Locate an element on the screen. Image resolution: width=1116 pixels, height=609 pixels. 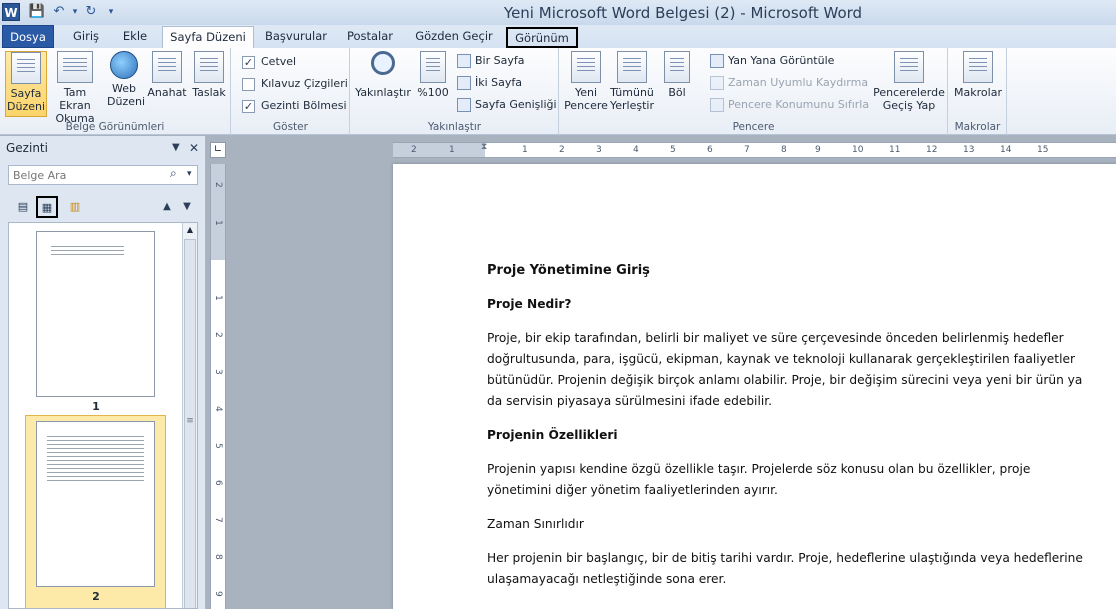
view-side-by-side-button: Yan Yana Görüntüle is located at coordinates (772, 61).